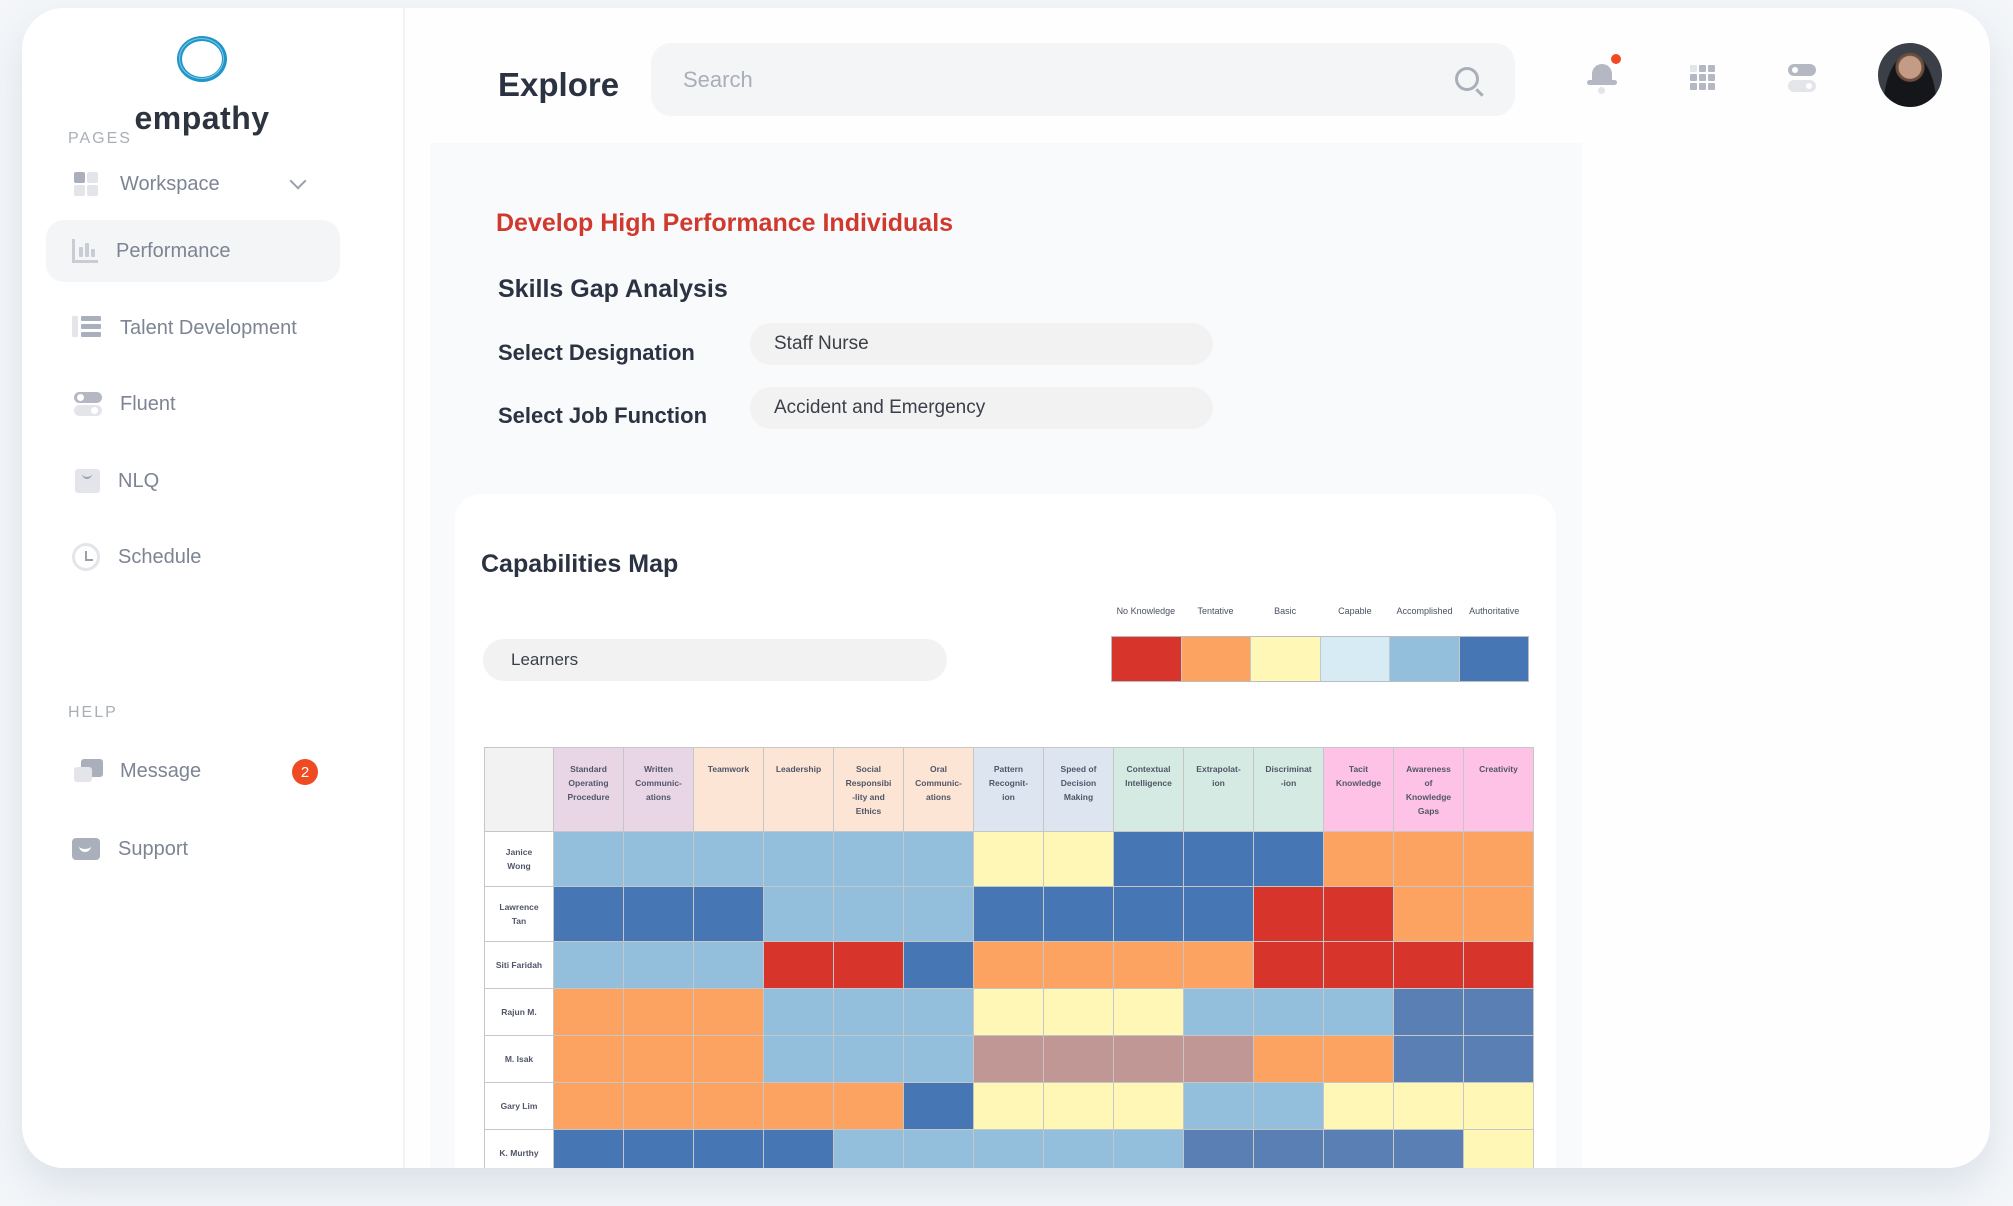  What do you see at coordinates (938, 789) in the screenshot?
I see `column-header: Oral Communic- ations` at bounding box center [938, 789].